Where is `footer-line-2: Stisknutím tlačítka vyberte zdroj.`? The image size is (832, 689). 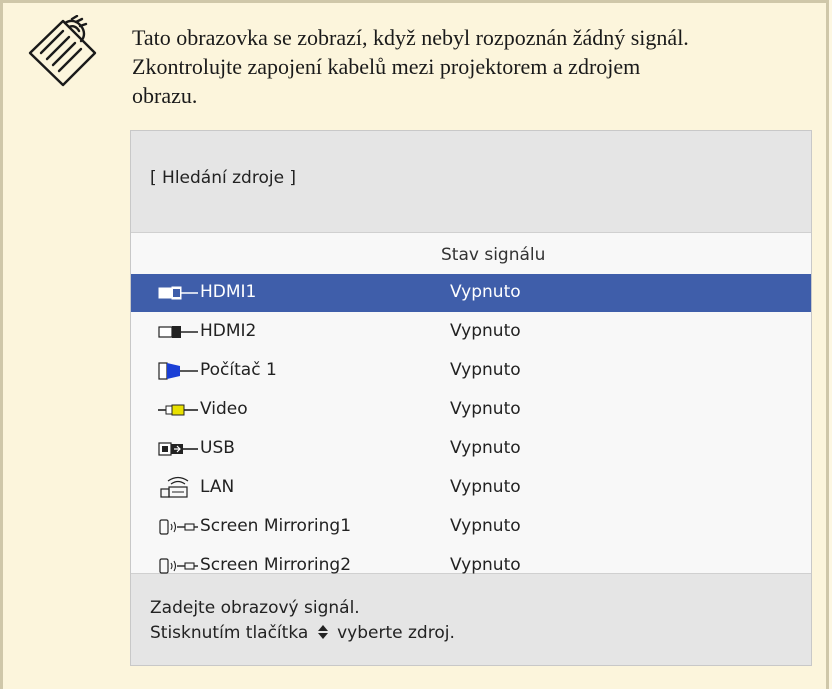 footer-line-2: Stisknutím tlačítka vyberte zdroj. is located at coordinates (302, 633).